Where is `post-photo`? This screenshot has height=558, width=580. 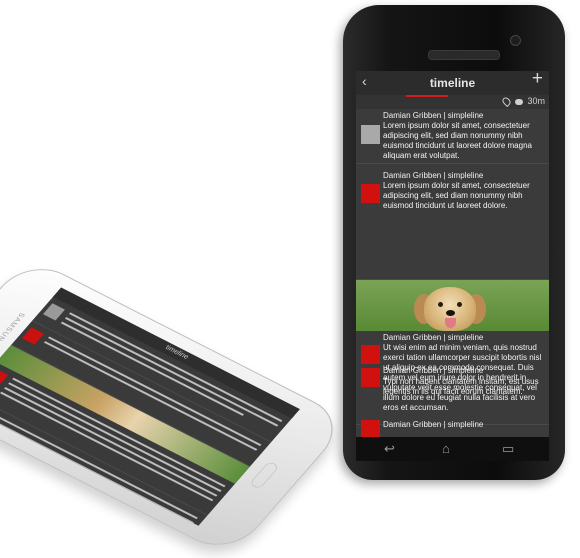
post-photo is located at coordinates (452, 305).